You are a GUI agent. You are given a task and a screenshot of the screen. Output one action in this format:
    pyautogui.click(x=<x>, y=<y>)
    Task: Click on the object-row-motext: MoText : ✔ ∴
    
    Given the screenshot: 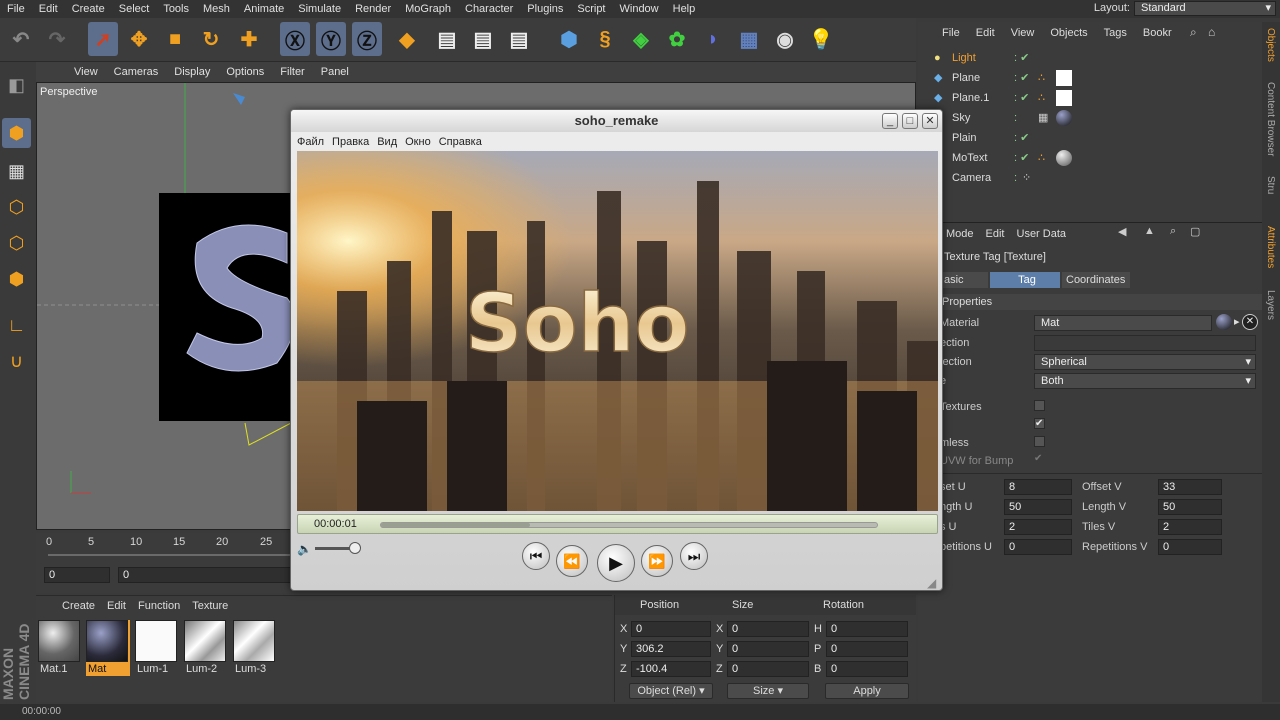 What is the action you would take?
    pyautogui.click(x=1090, y=158)
    